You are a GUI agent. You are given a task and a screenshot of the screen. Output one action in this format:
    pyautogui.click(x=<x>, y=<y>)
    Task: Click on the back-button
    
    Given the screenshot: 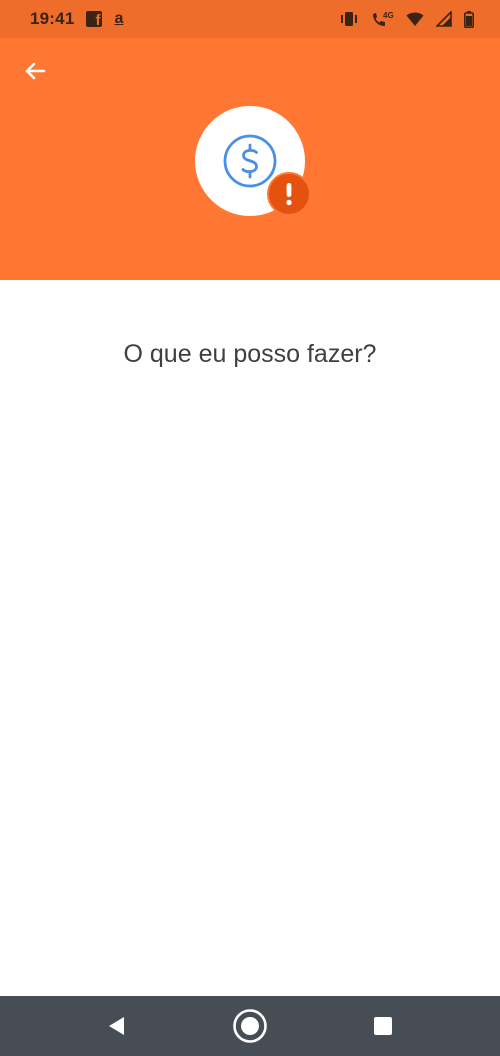 What is the action you would take?
    pyautogui.click(x=35, y=71)
    